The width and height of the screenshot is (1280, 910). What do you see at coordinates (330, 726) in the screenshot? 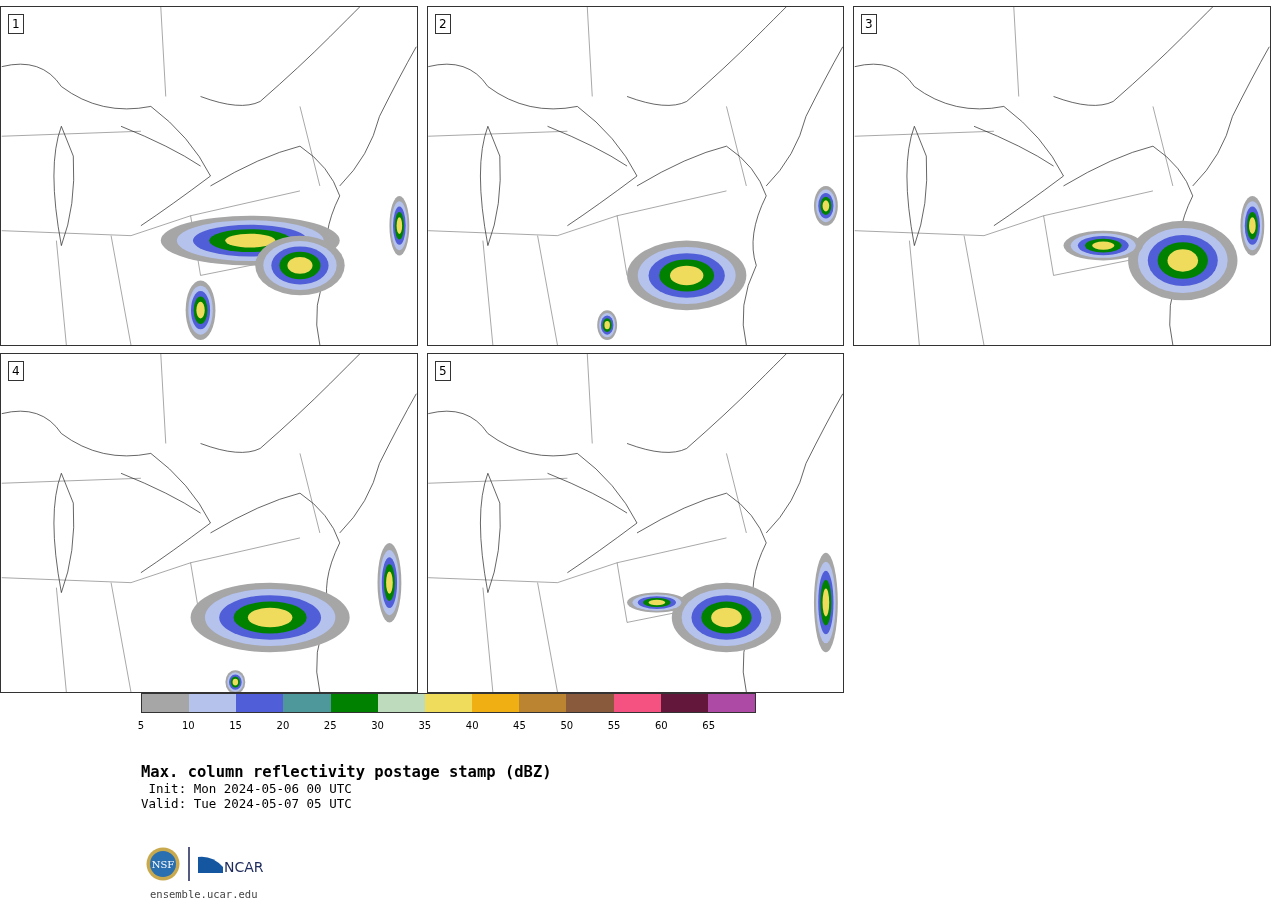
I see `tick-label: 25` at bounding box center [330, 726].